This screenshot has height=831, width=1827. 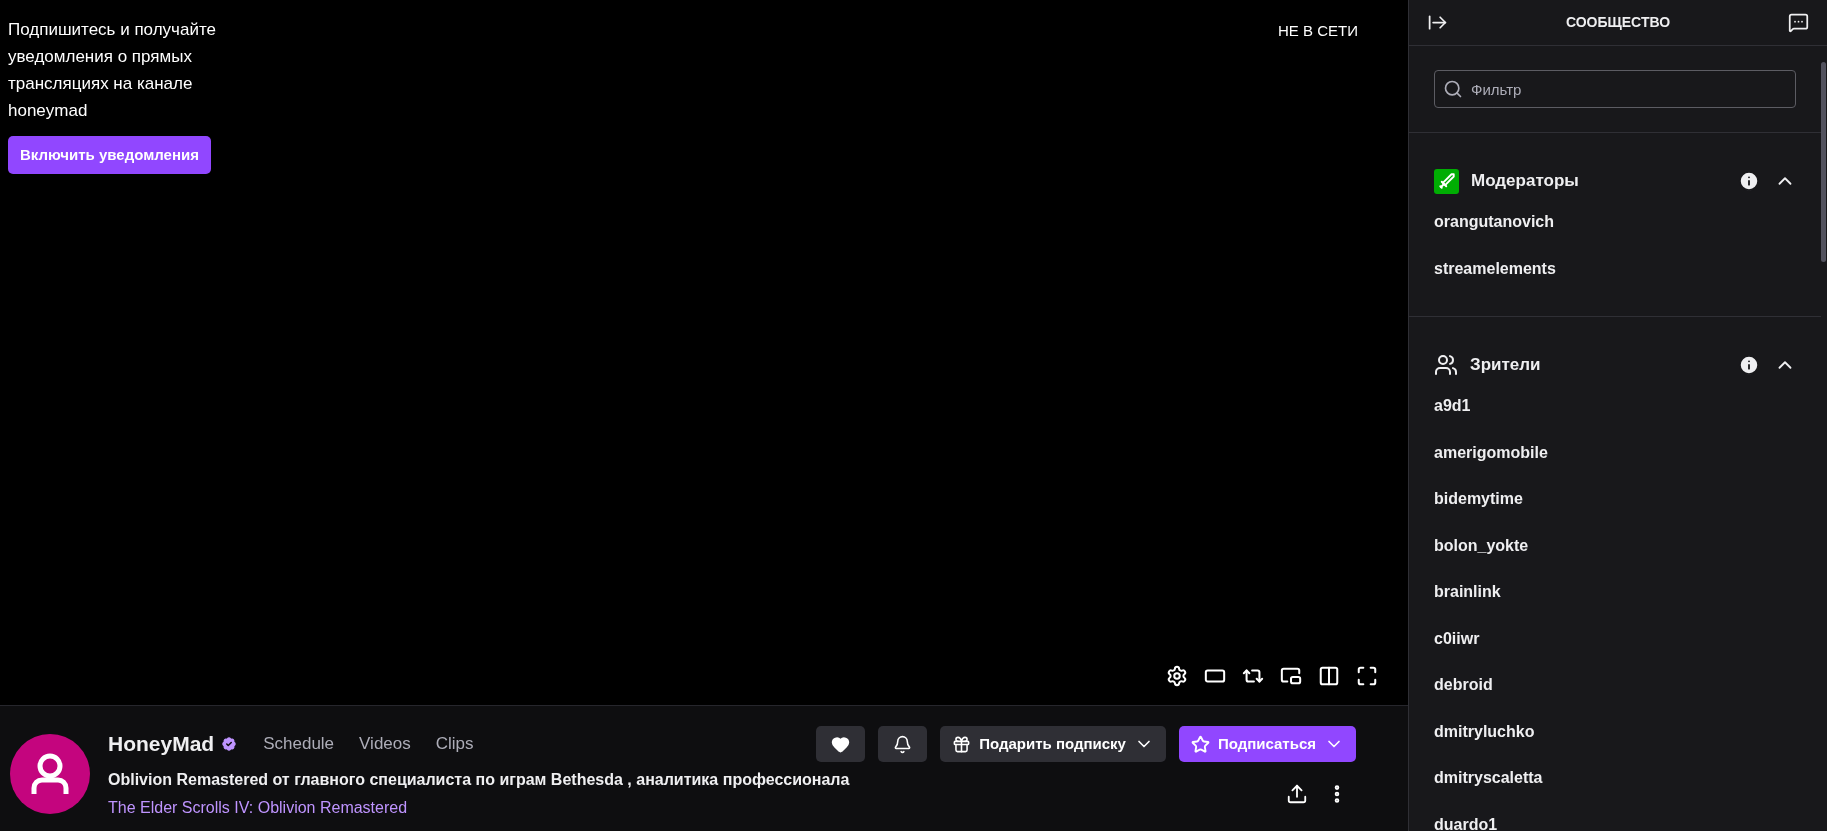 I want to click on section-title: Модераторы, so click(x=1525, y=181).